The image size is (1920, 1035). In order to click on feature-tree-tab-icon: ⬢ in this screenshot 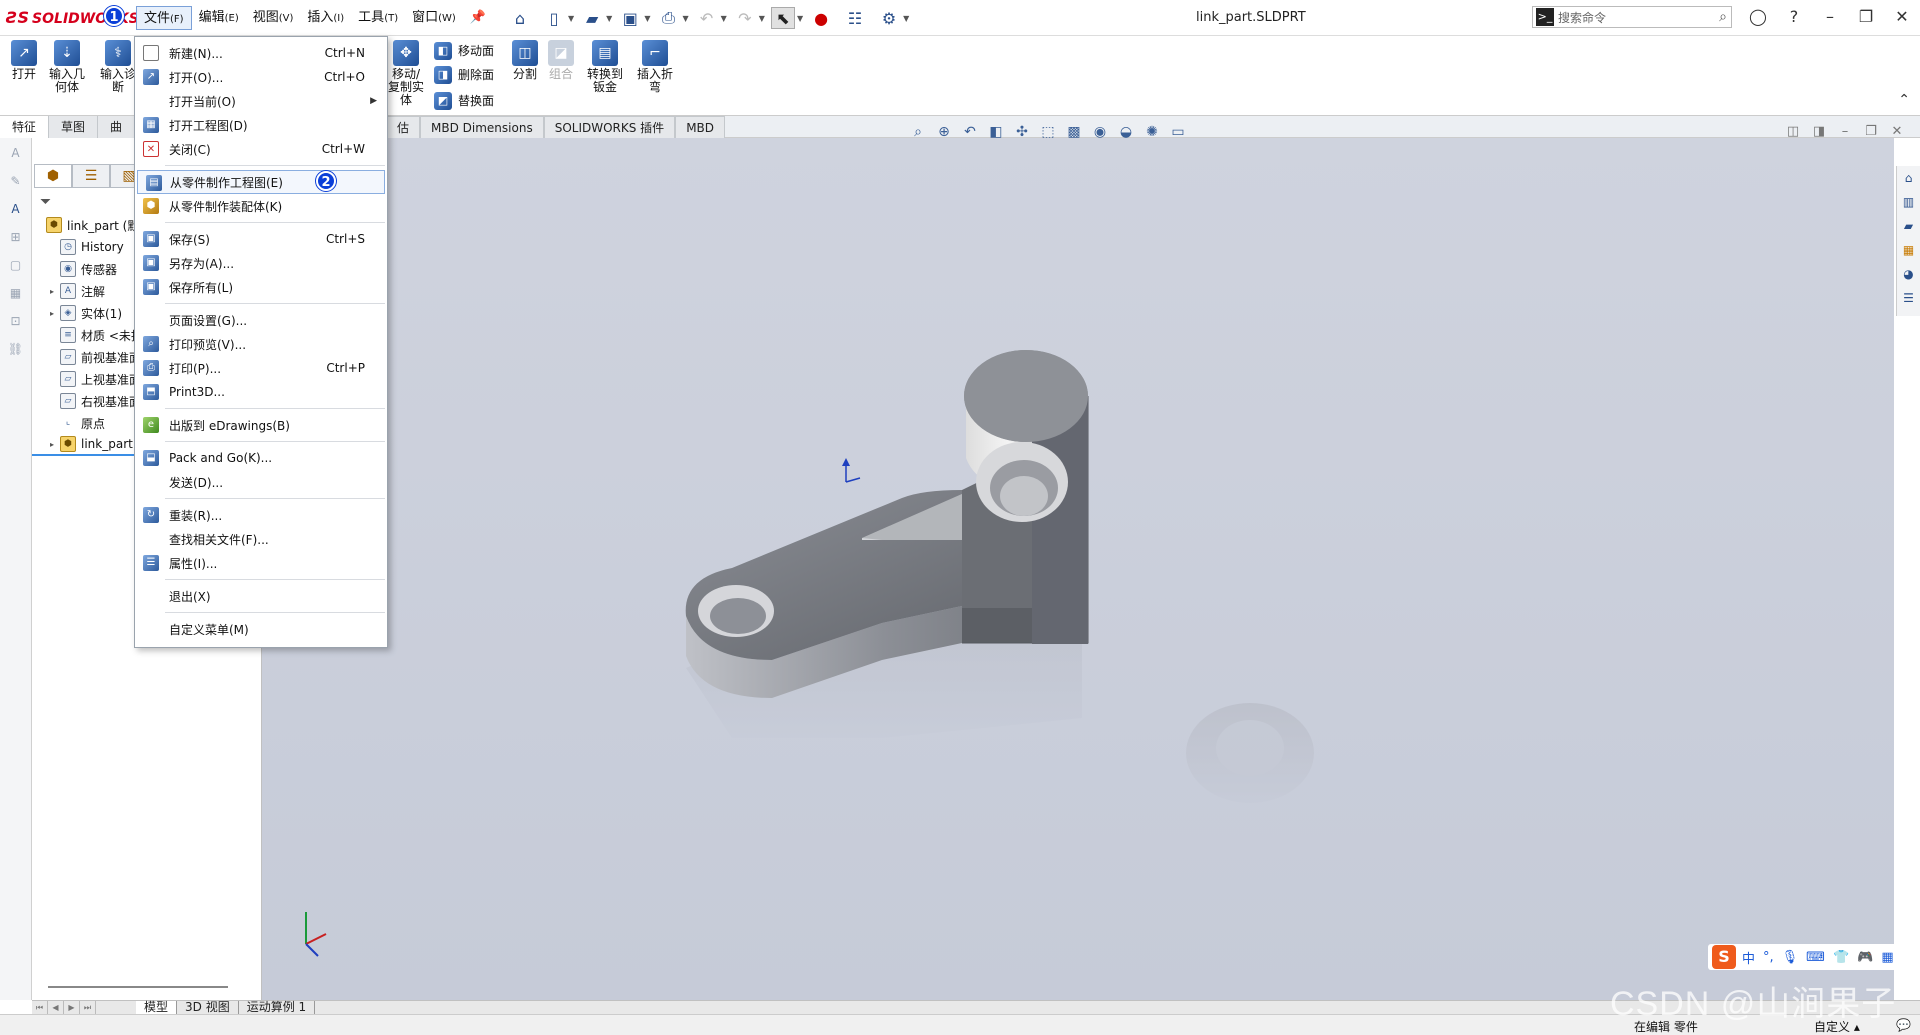, I will do `click(53, 176)`.